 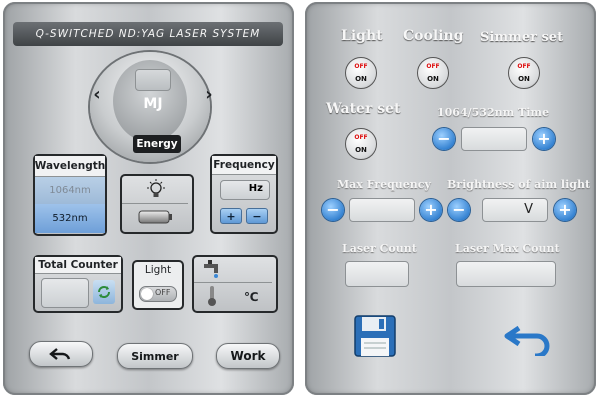 I want to click on simmer-button: Simmer, so click(x=155, y=356).